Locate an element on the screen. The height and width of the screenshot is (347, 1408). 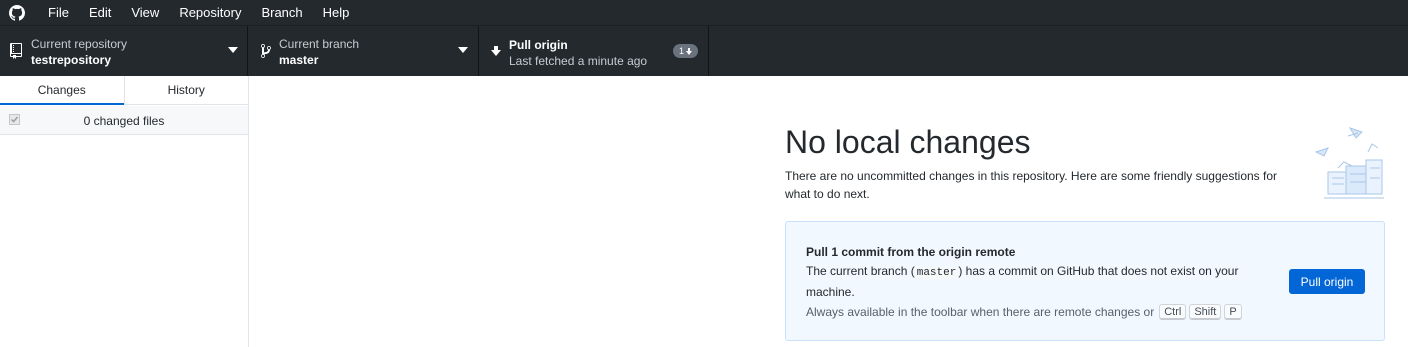
kbd-shift: Shift is located at coordinates (1205, 312).